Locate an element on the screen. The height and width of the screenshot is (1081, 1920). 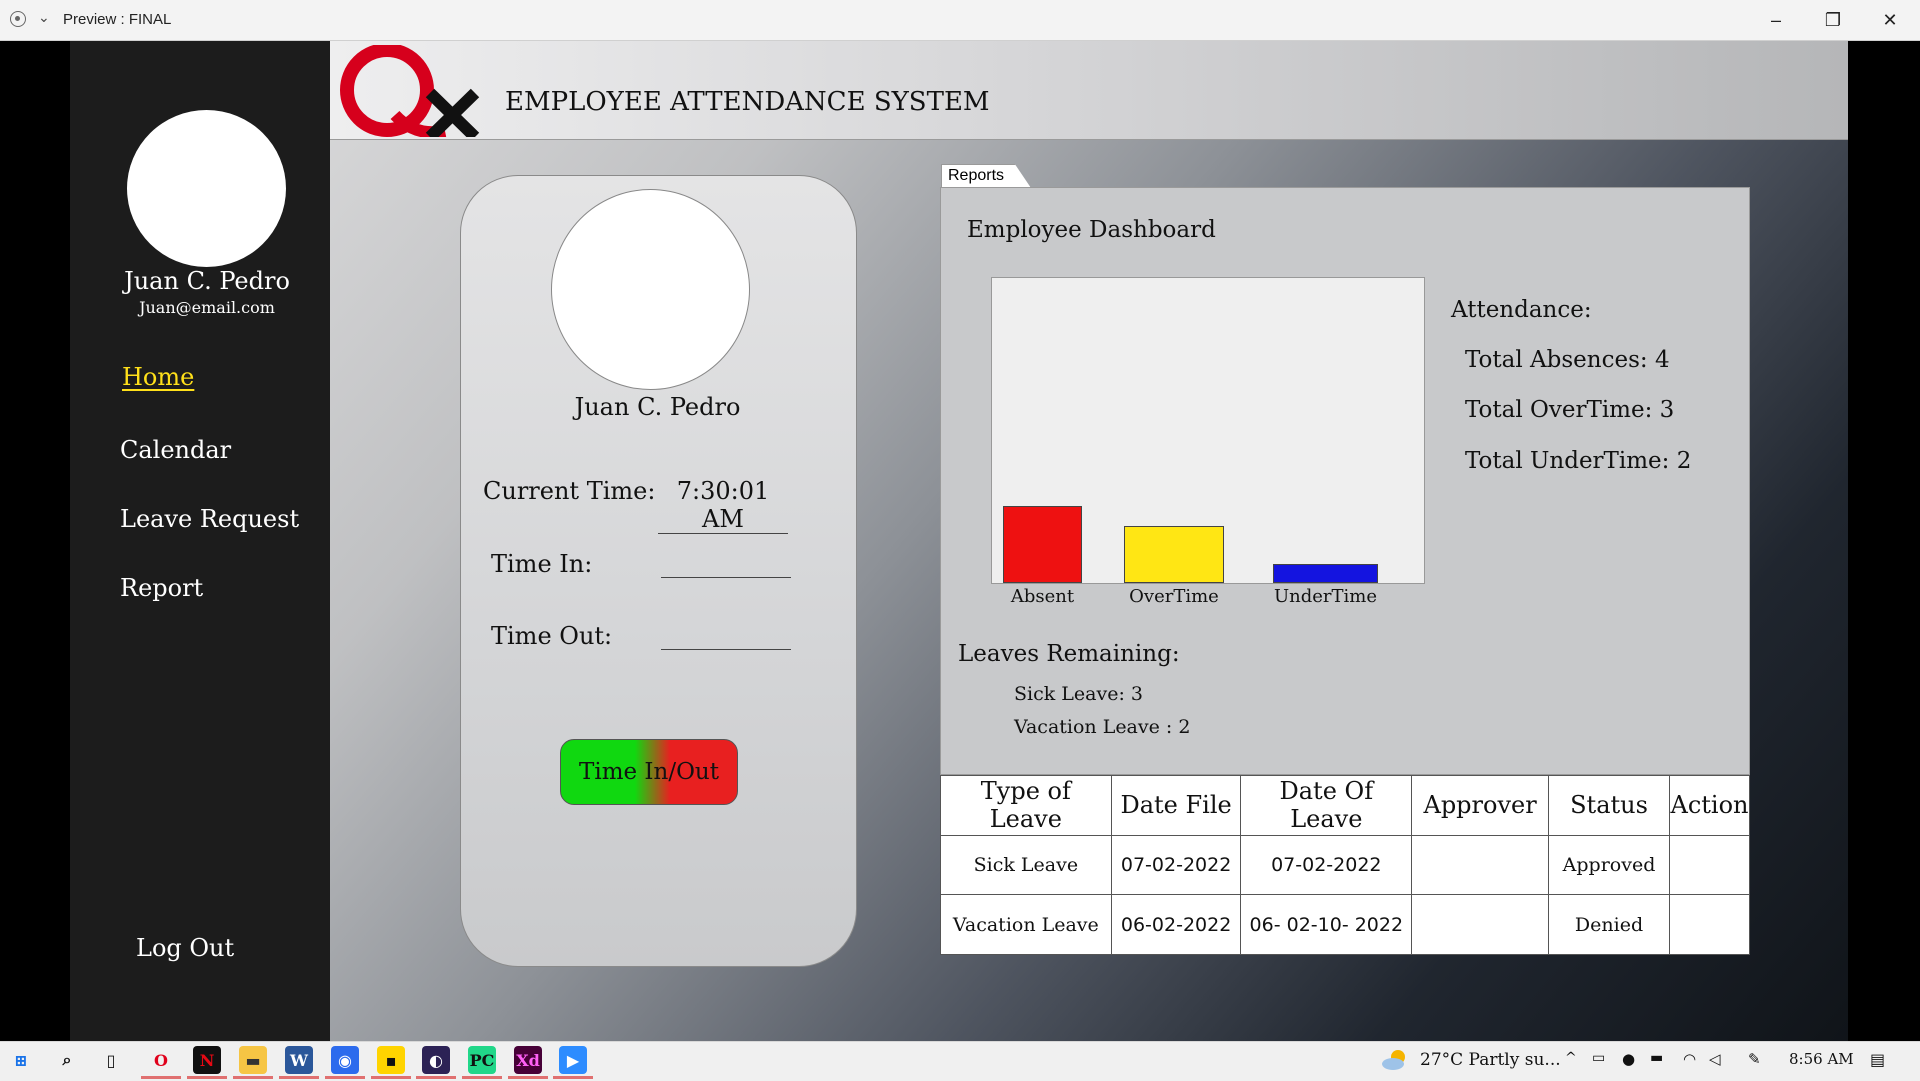
meet-now-icon: ▭ is located at coordinates (1598, 1058).